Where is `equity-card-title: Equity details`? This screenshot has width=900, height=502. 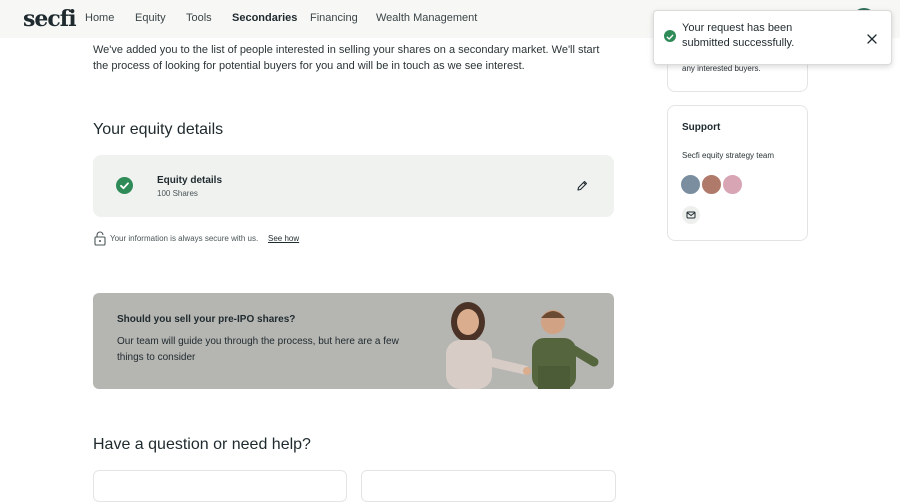
equity-card-title: Equity details is located at coordinates (190, 180).